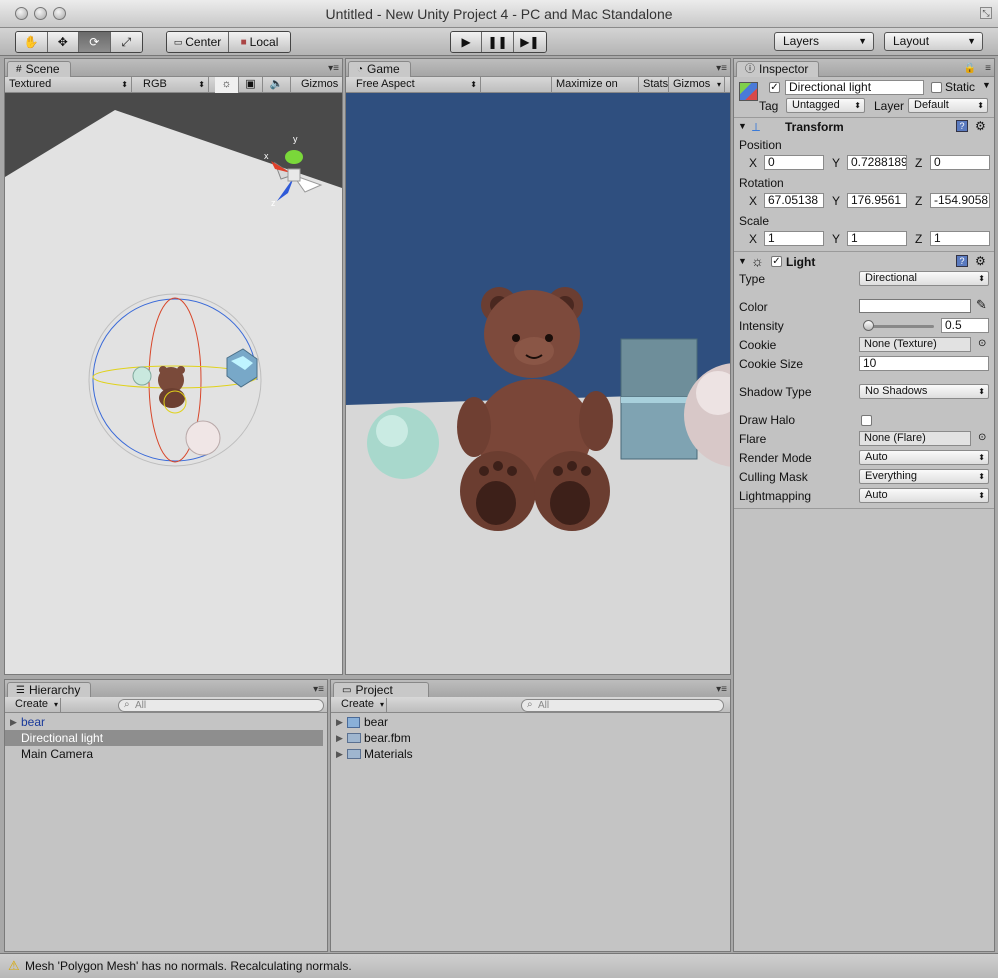  What do you see at coordinates (877, 238) in the screenshot?
I see `scale-y-field: 1` at bounding box center [877, 238].